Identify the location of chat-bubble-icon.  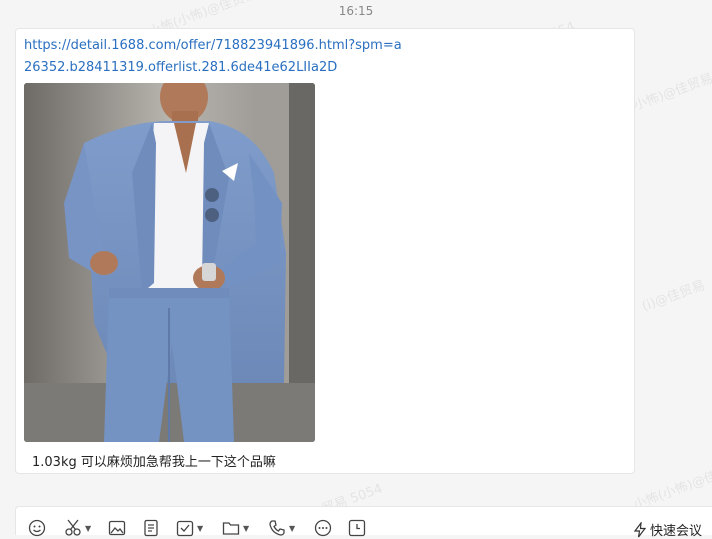
(323, 528).